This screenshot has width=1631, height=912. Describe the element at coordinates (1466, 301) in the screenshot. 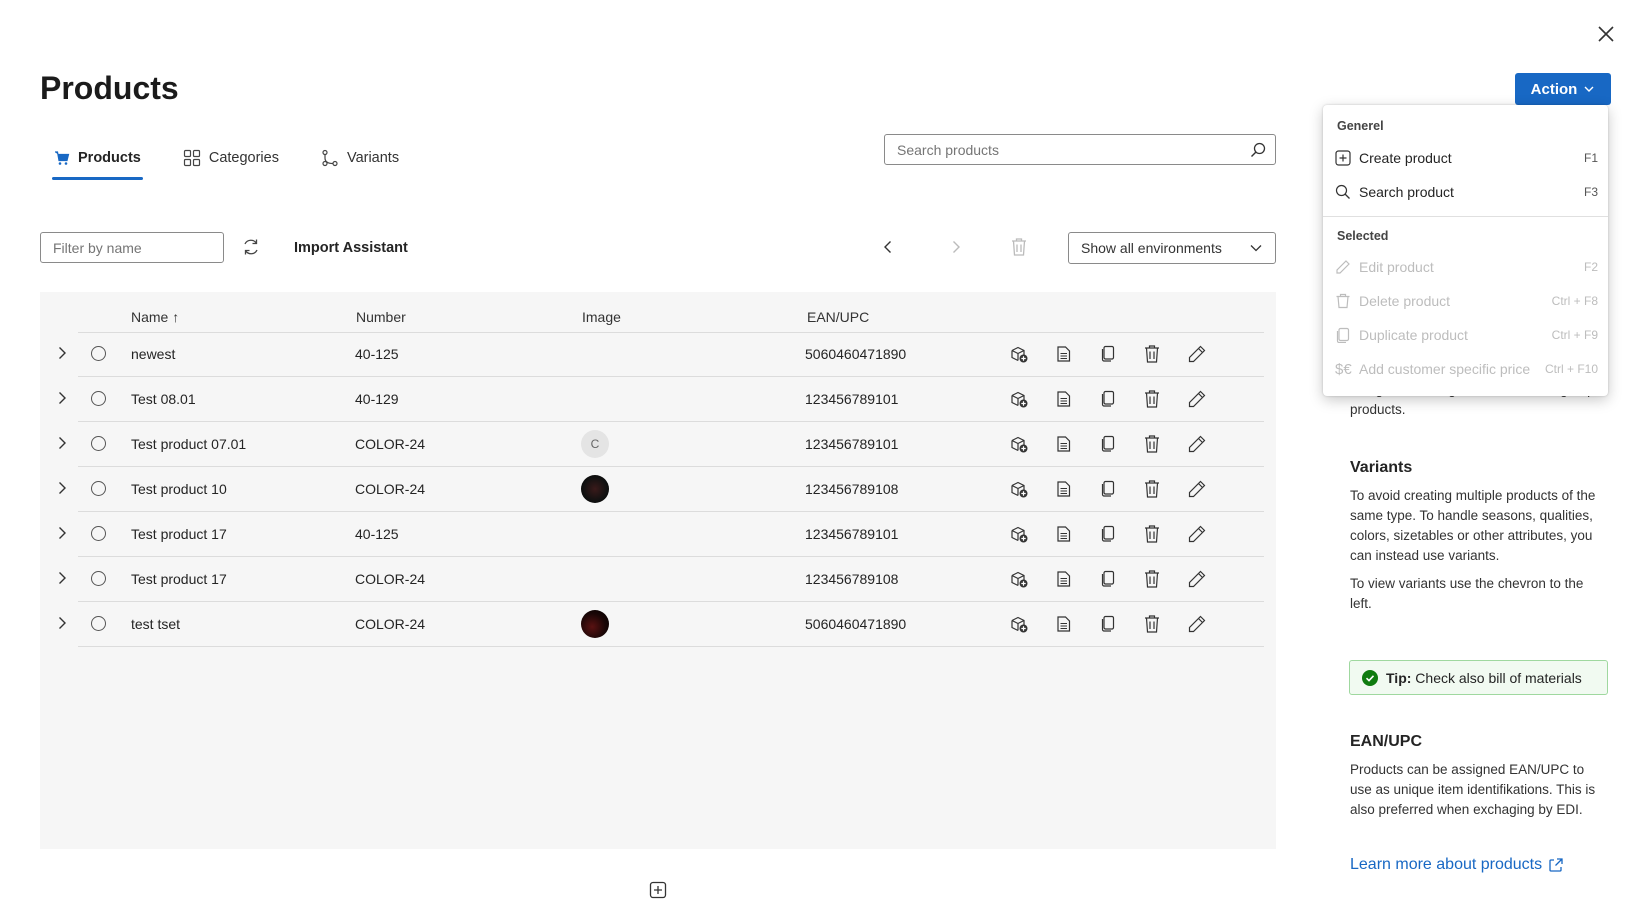

I see `menu-item-delete-product: Delete product Ctrl + F8` at that location.